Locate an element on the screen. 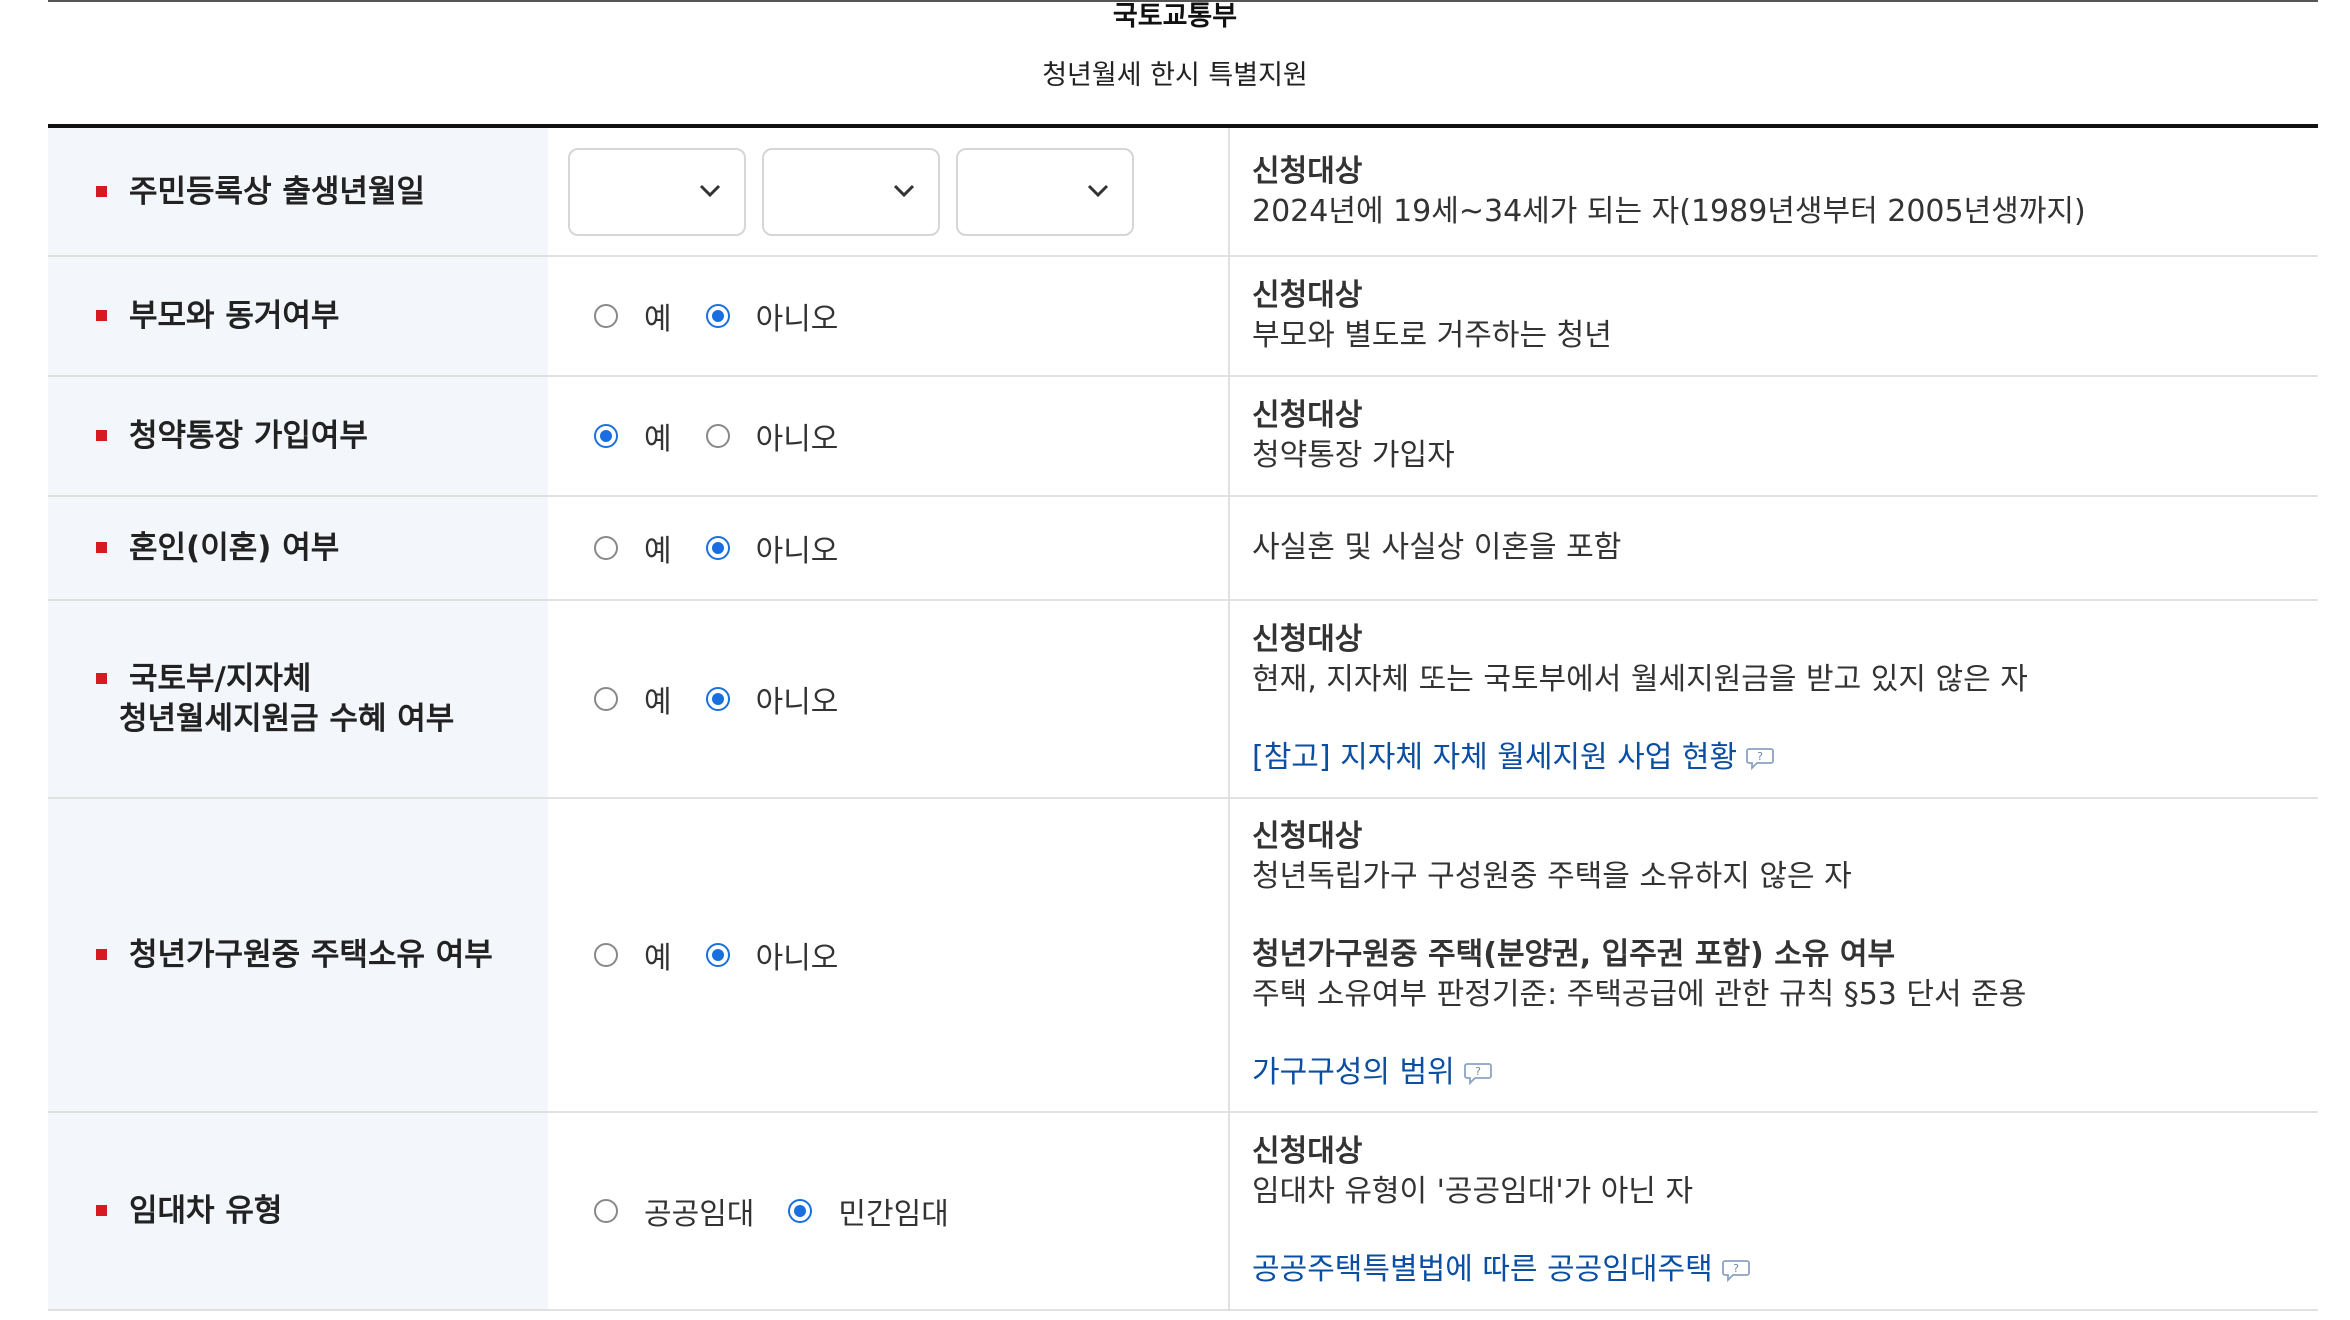 This screenshot has height=1320, width=2350. desc-text: 2024년에 19세~34세가 되는 자(1989년생부터 2005년생까지) is located at coordinates (1669, 211).